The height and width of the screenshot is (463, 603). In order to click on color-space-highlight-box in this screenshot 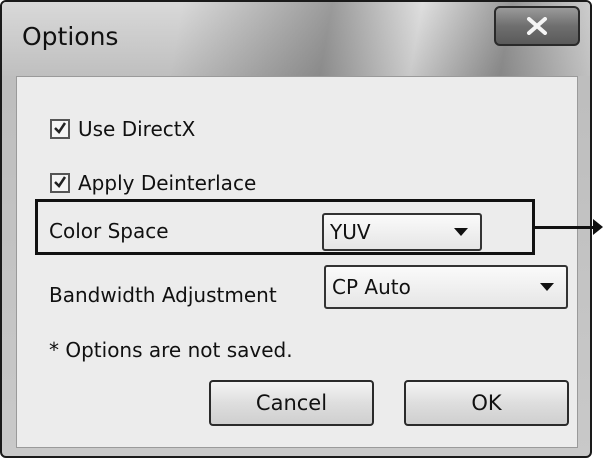, I will do `click(285, 227)`.